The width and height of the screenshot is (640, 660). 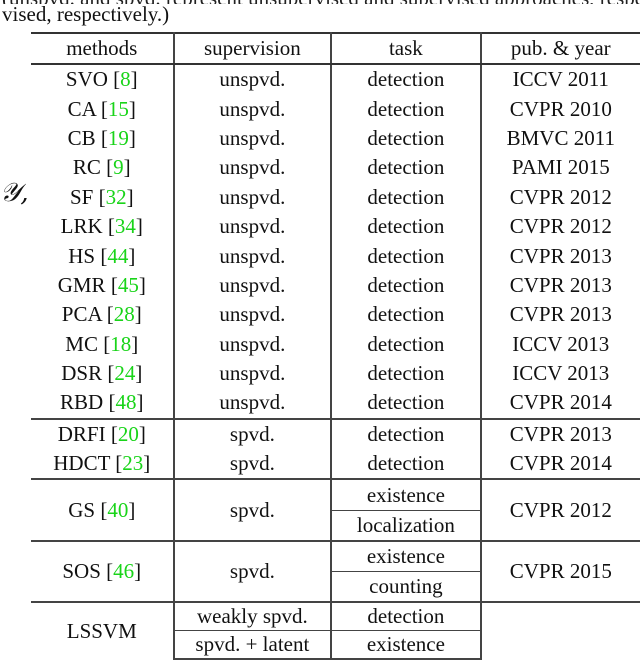 What do you see at coordinates (406, 48) in the screenshot?
I see `header-task: task` at bounding box center [406, 48].